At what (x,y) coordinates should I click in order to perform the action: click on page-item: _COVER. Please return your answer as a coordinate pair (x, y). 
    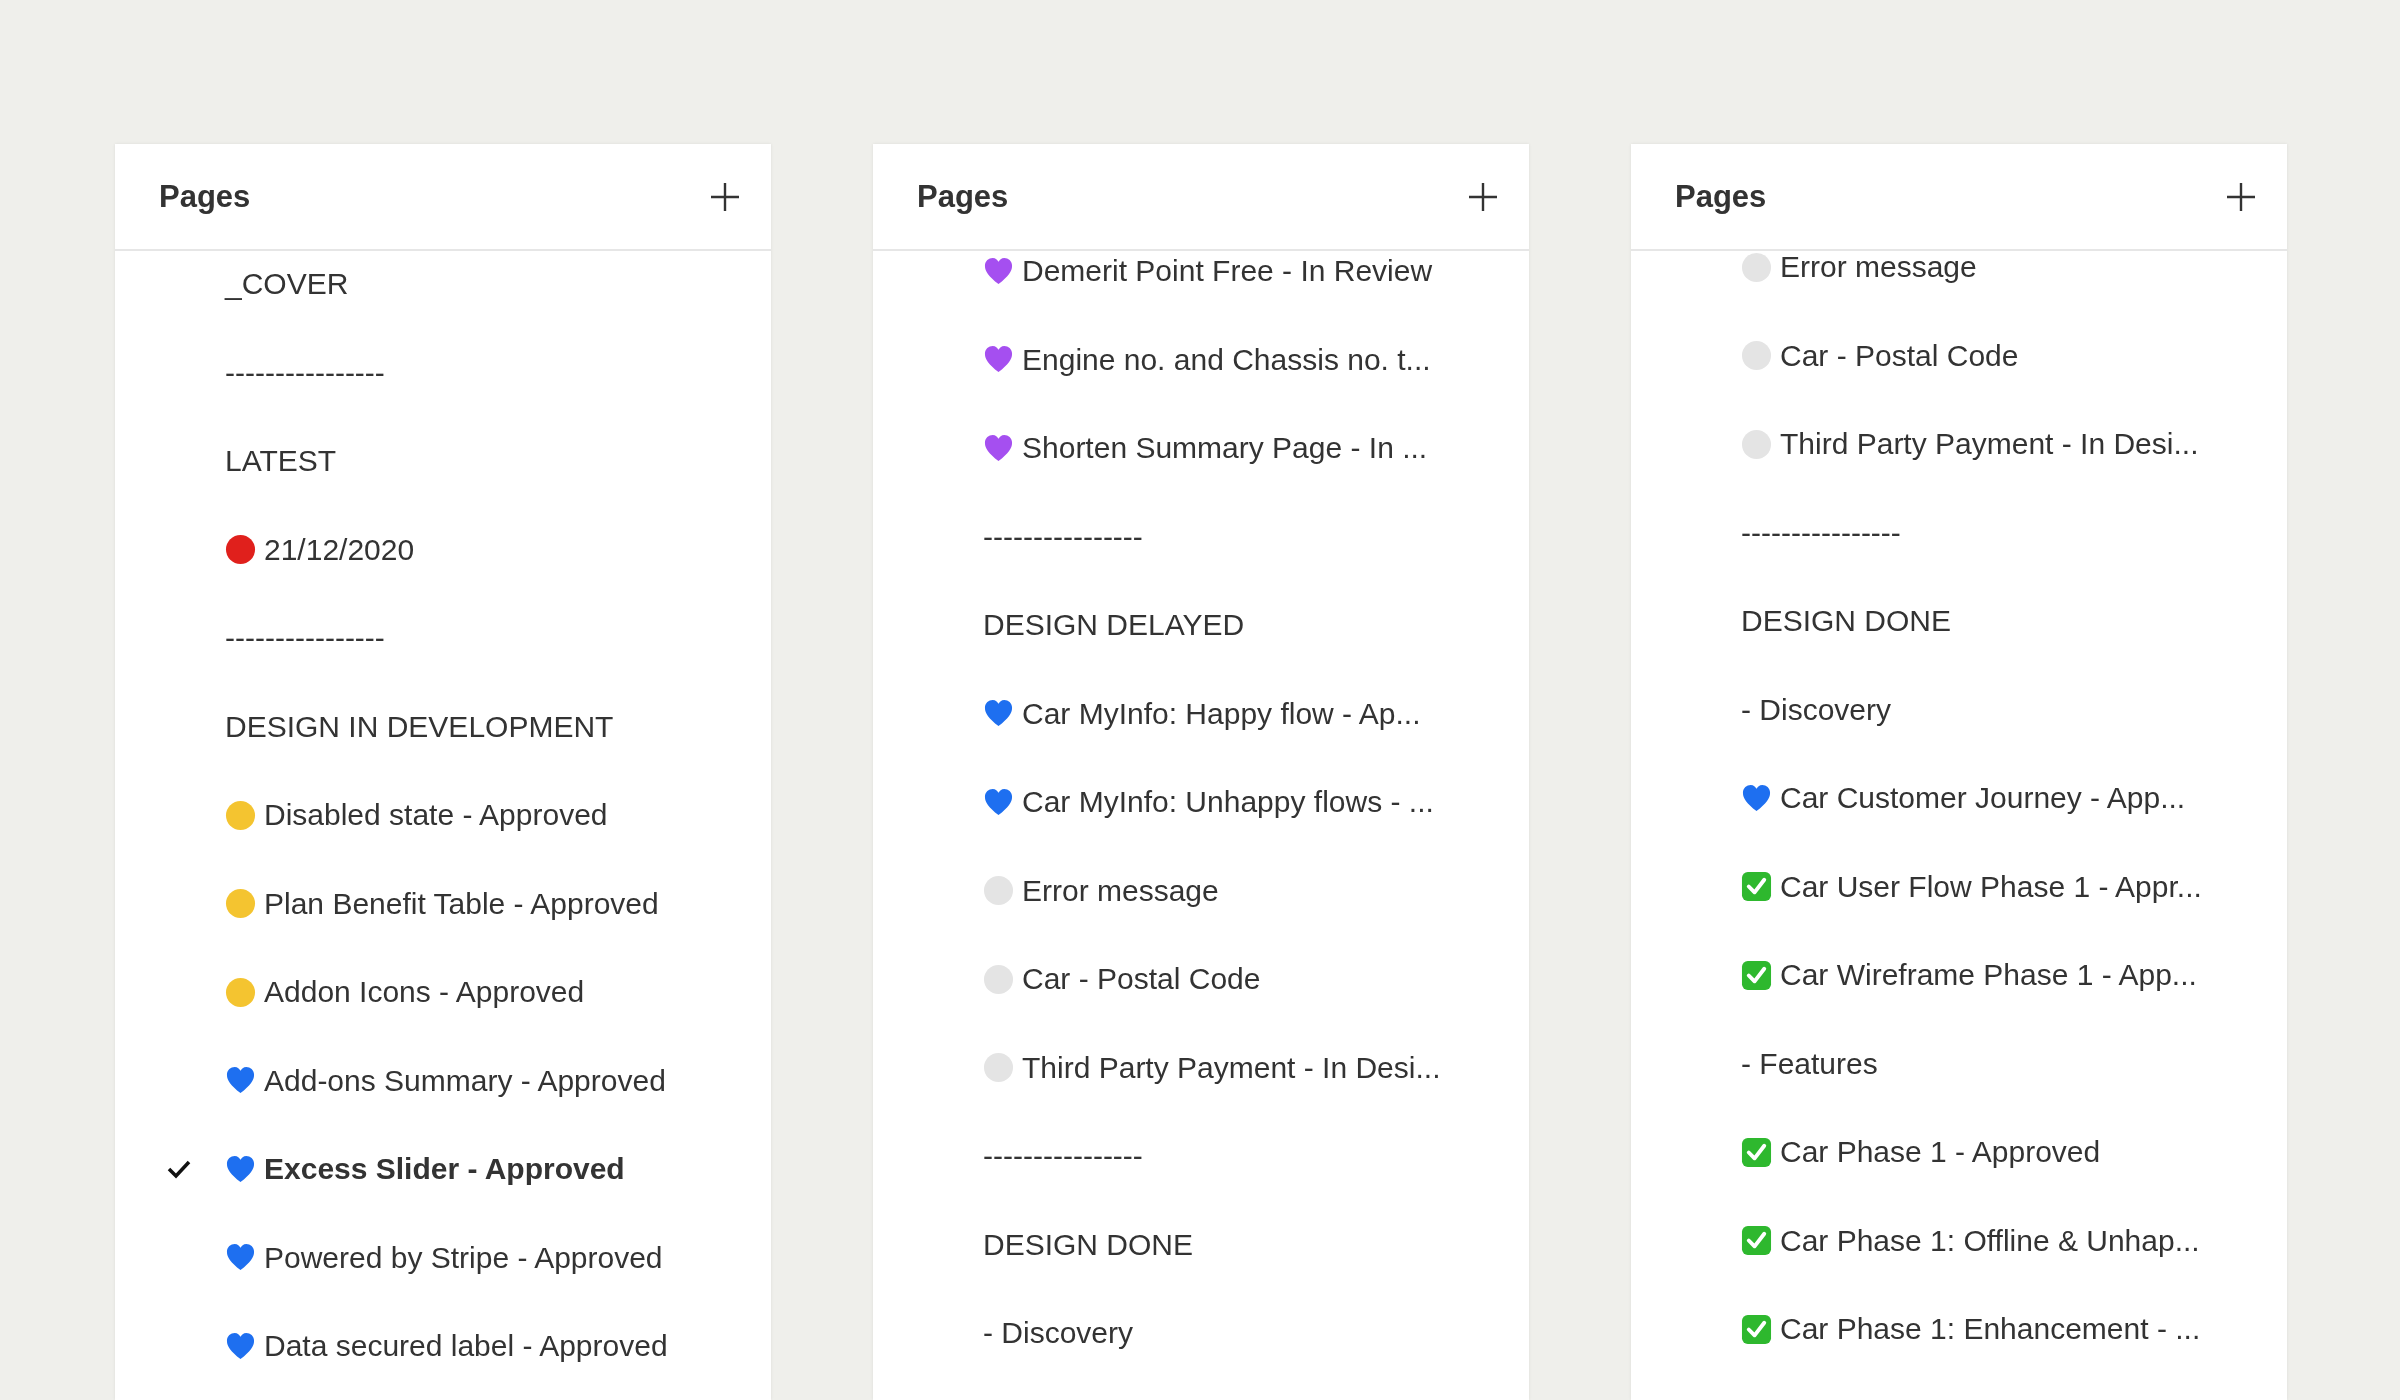
    Looking at the image, I should click on (287, 284).